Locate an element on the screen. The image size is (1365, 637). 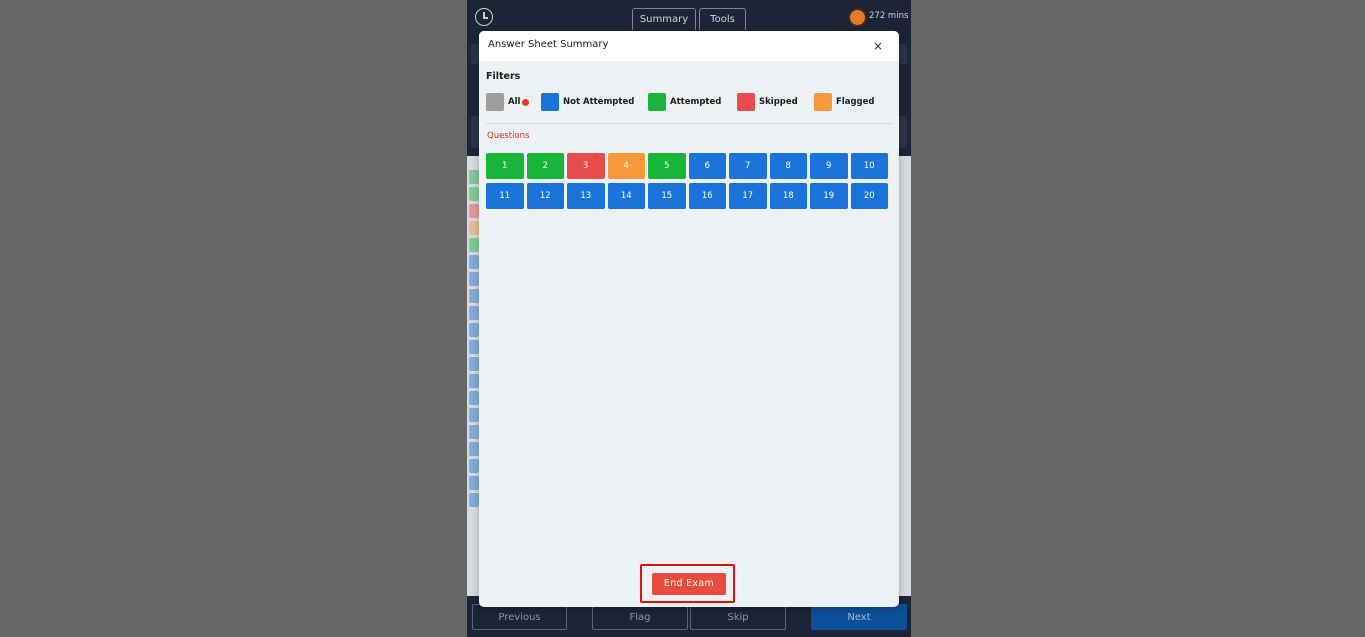
question-button-18: 18 is located at coordinates (788, 196).